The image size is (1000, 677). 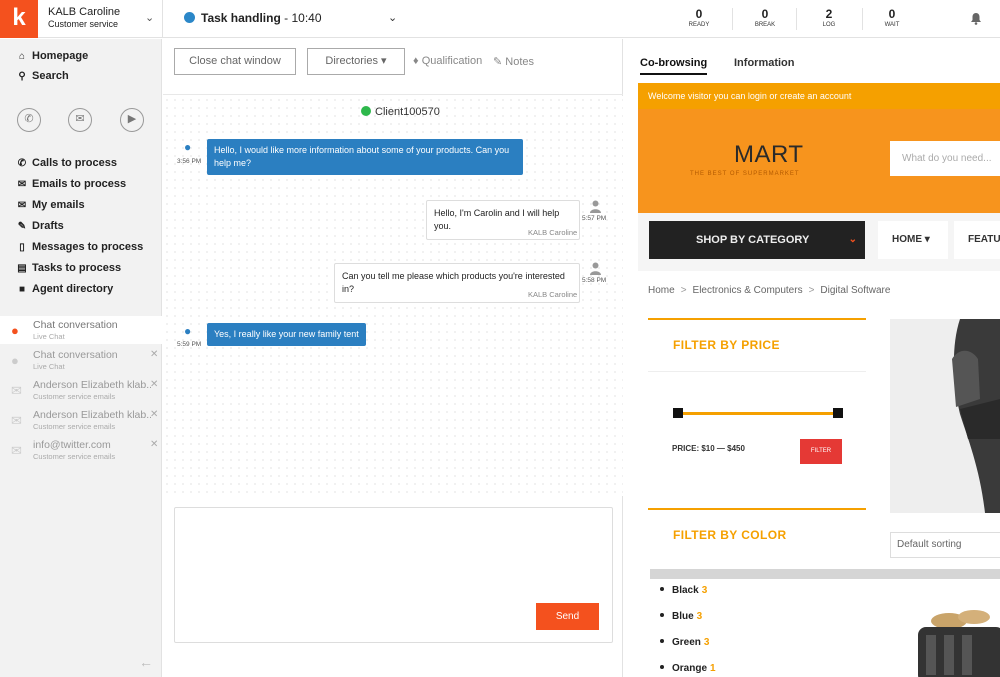 I want to click on counter-break: 0 BREAK, so click(x=765, y=17).